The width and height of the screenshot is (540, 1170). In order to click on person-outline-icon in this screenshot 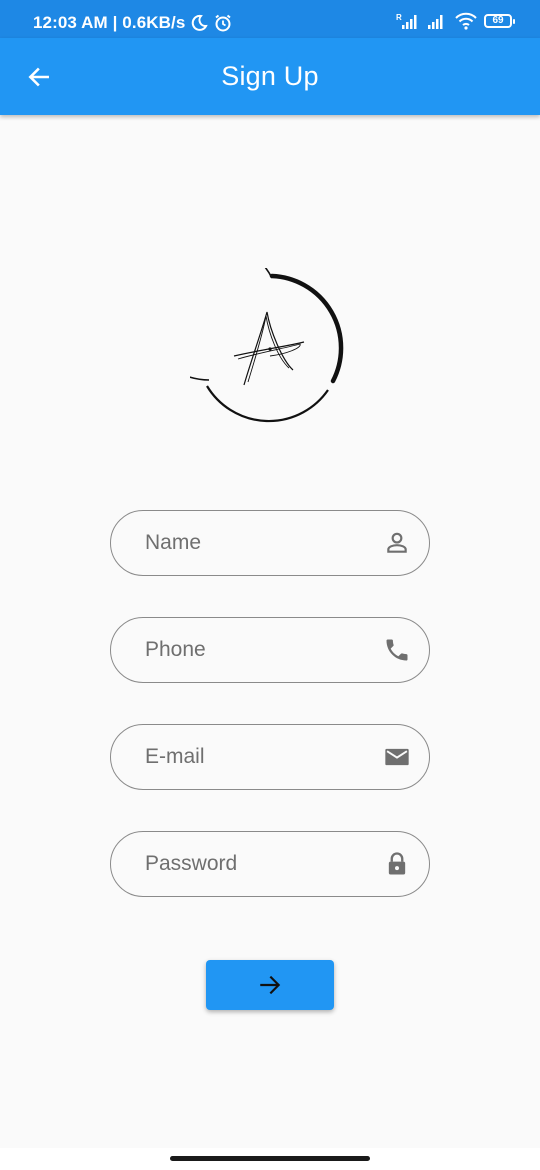, I will do `click(397, 543)`.